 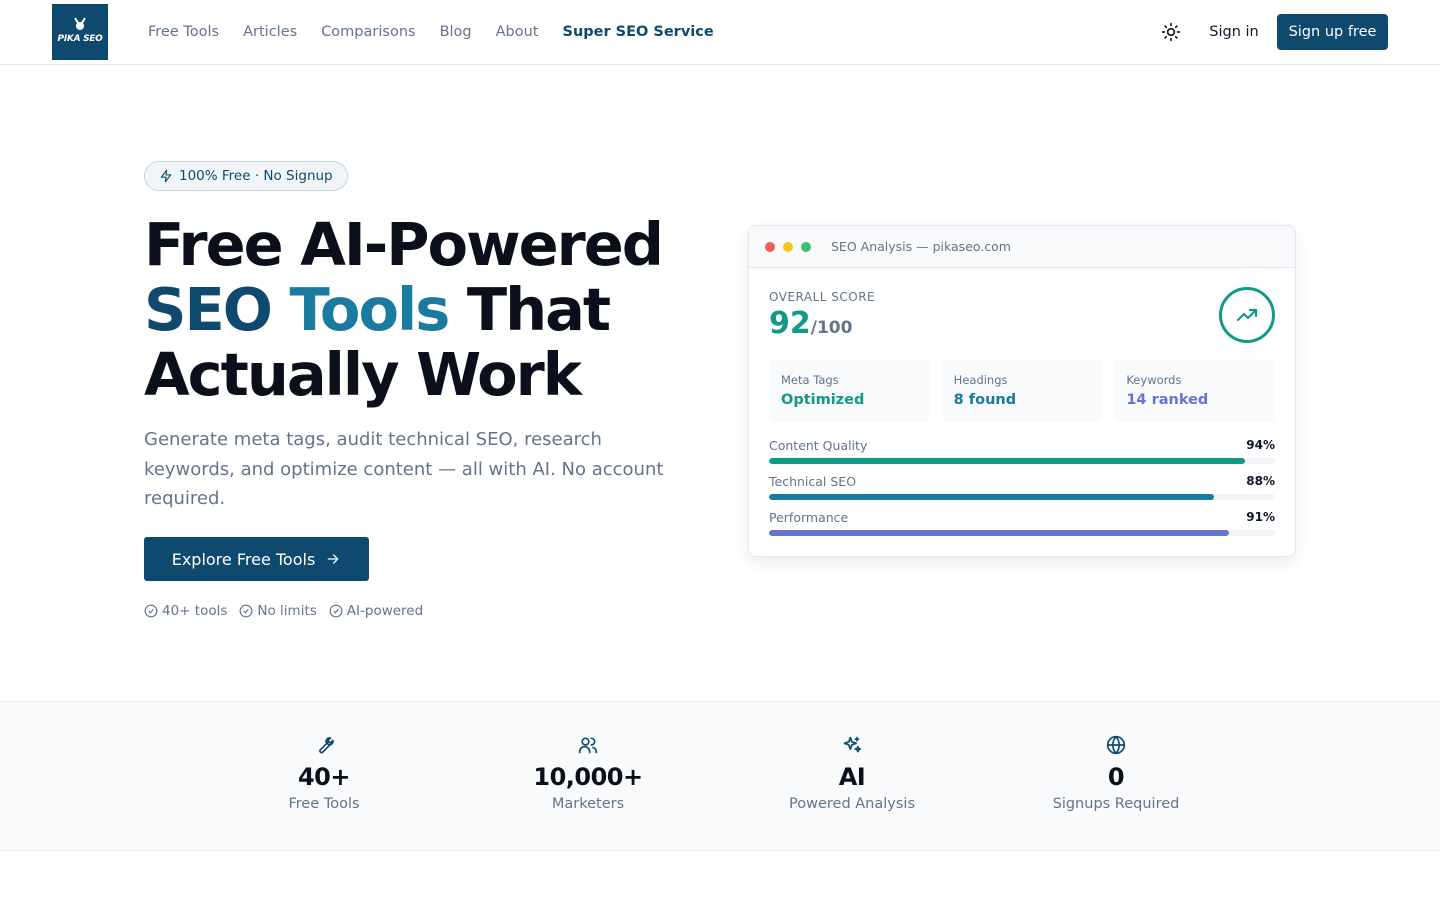 What do you see at coordinates (1022, 528) in the screenshot?
I see `bar-performance: Performance 91%` at bounding box center [1022, 528].